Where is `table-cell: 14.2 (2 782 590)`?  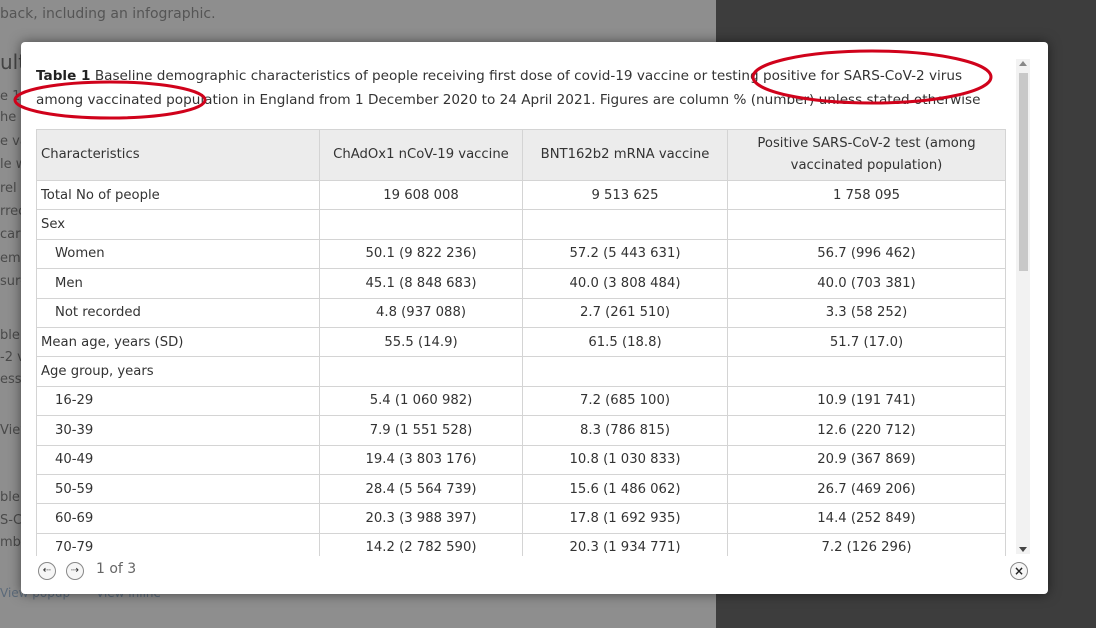 table-cell: 14.2 (2 782 590) is located at coordinates (421, 544).